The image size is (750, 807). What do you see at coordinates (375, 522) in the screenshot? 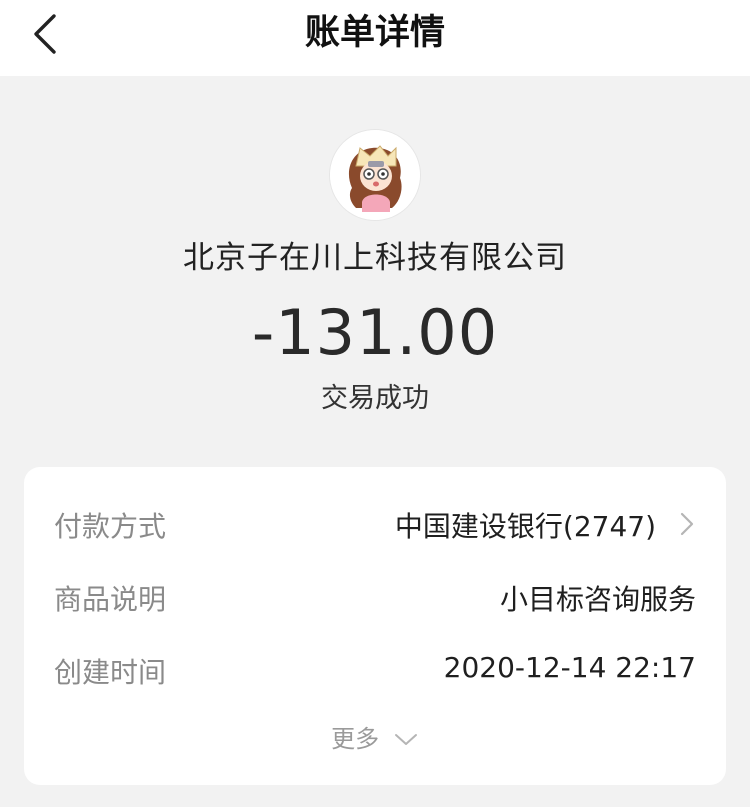
I see `payment-method-row: 付款方式 中国建设银行(2747)` at bounding box center [375, 522].